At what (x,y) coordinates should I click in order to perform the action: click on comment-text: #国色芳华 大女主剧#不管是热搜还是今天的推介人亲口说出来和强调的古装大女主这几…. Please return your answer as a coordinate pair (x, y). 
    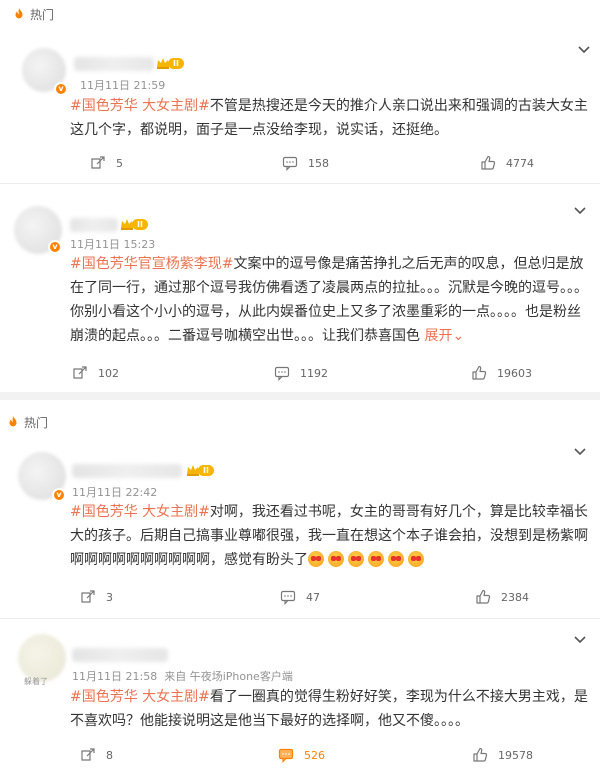
    Looking at the image, I should click on (330, 118).